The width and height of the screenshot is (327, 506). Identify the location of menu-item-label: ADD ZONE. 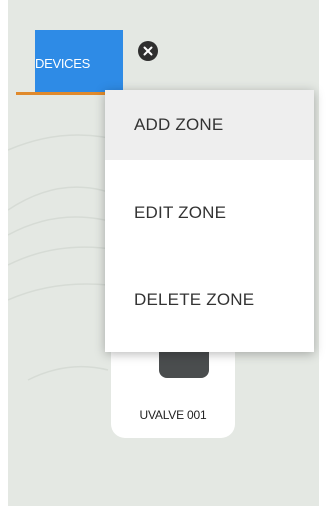
(179, 124).